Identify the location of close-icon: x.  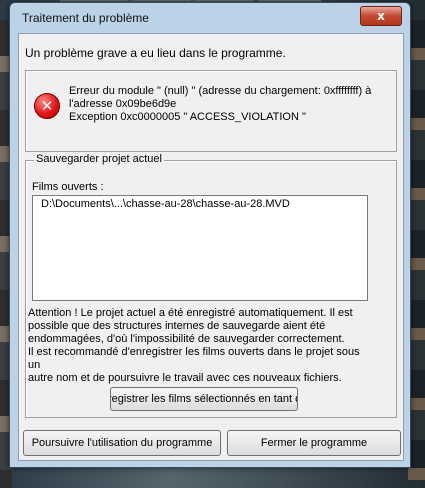
(381, 16).